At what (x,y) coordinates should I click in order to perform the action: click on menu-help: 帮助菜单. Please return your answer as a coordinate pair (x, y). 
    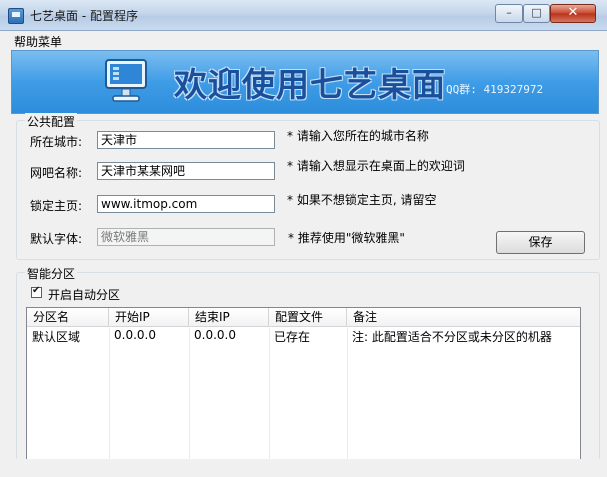
    Looking at the image, I should click on (38, 41).